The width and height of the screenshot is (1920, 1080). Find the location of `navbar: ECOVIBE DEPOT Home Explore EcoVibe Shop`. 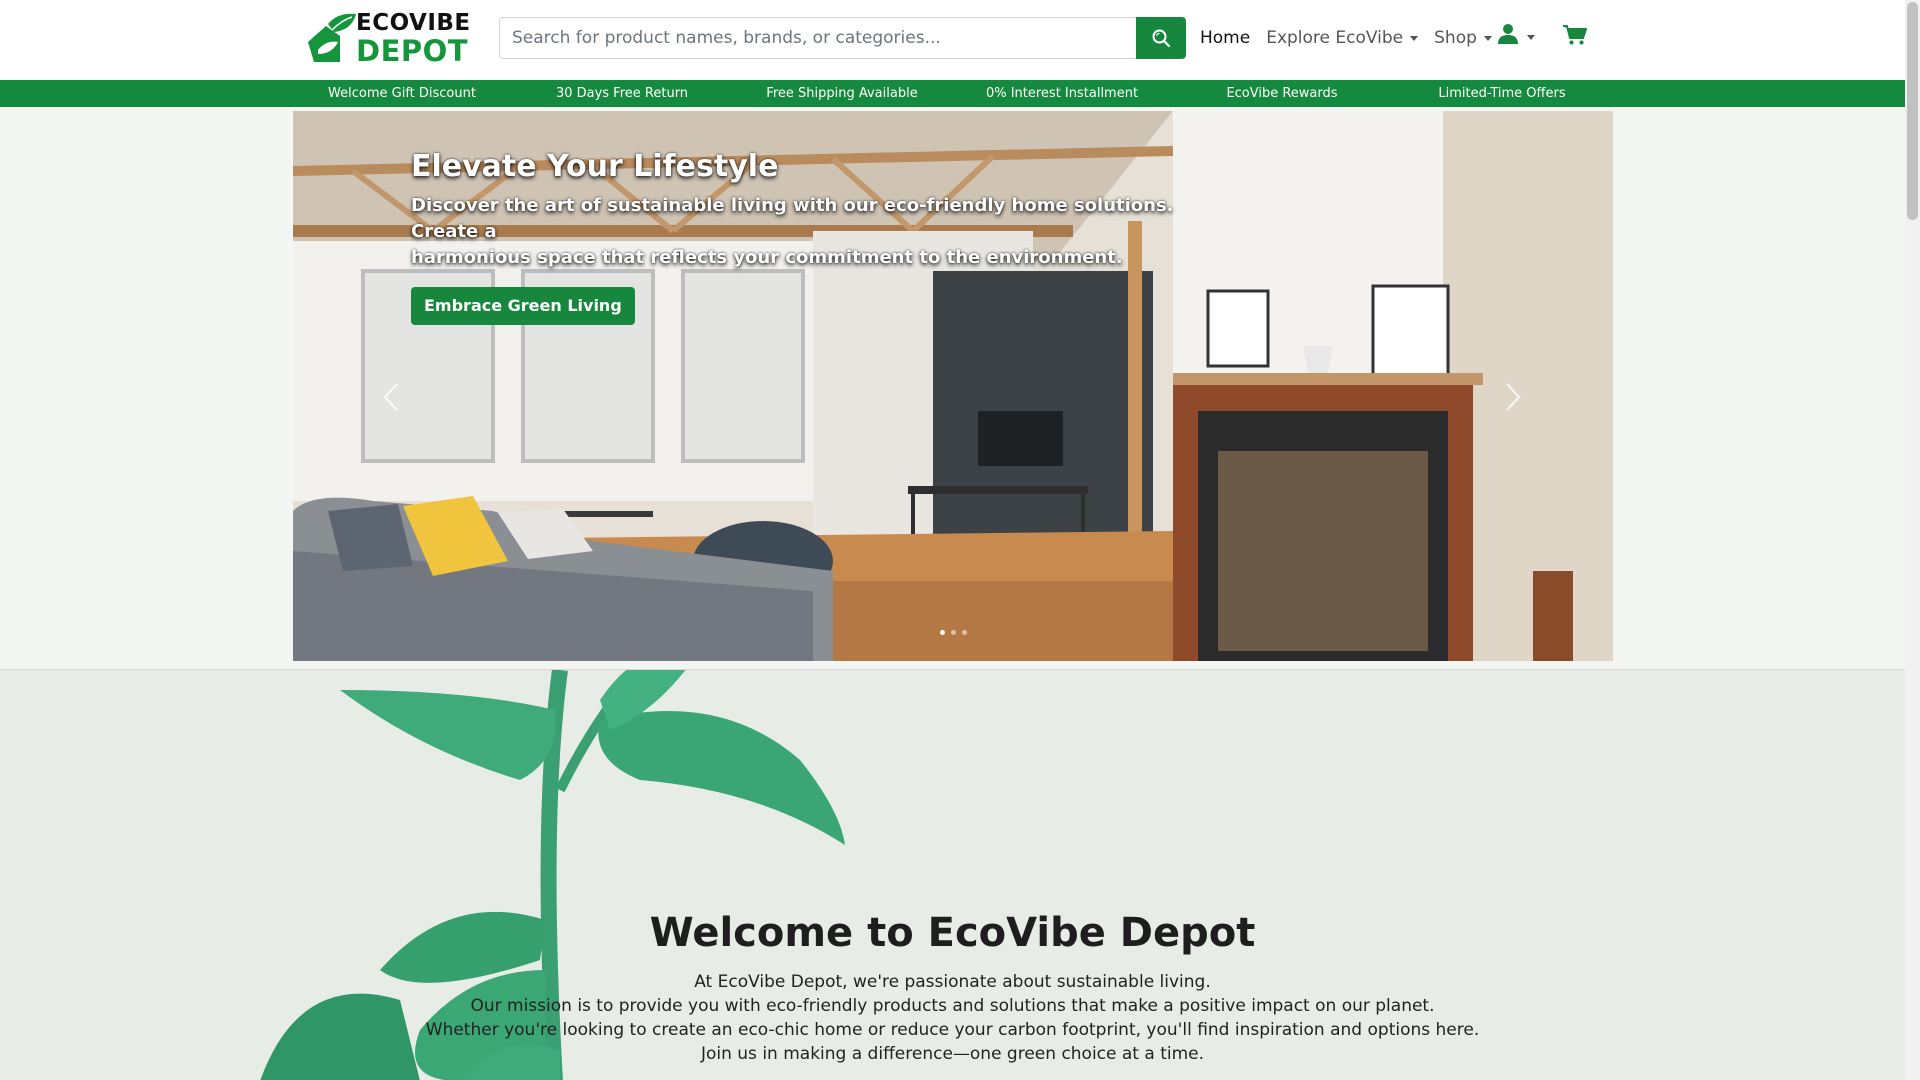

navbar: ECOVIBE DEPOT Home Explore EcoVibe Shop is located at coordinates (952, 40).